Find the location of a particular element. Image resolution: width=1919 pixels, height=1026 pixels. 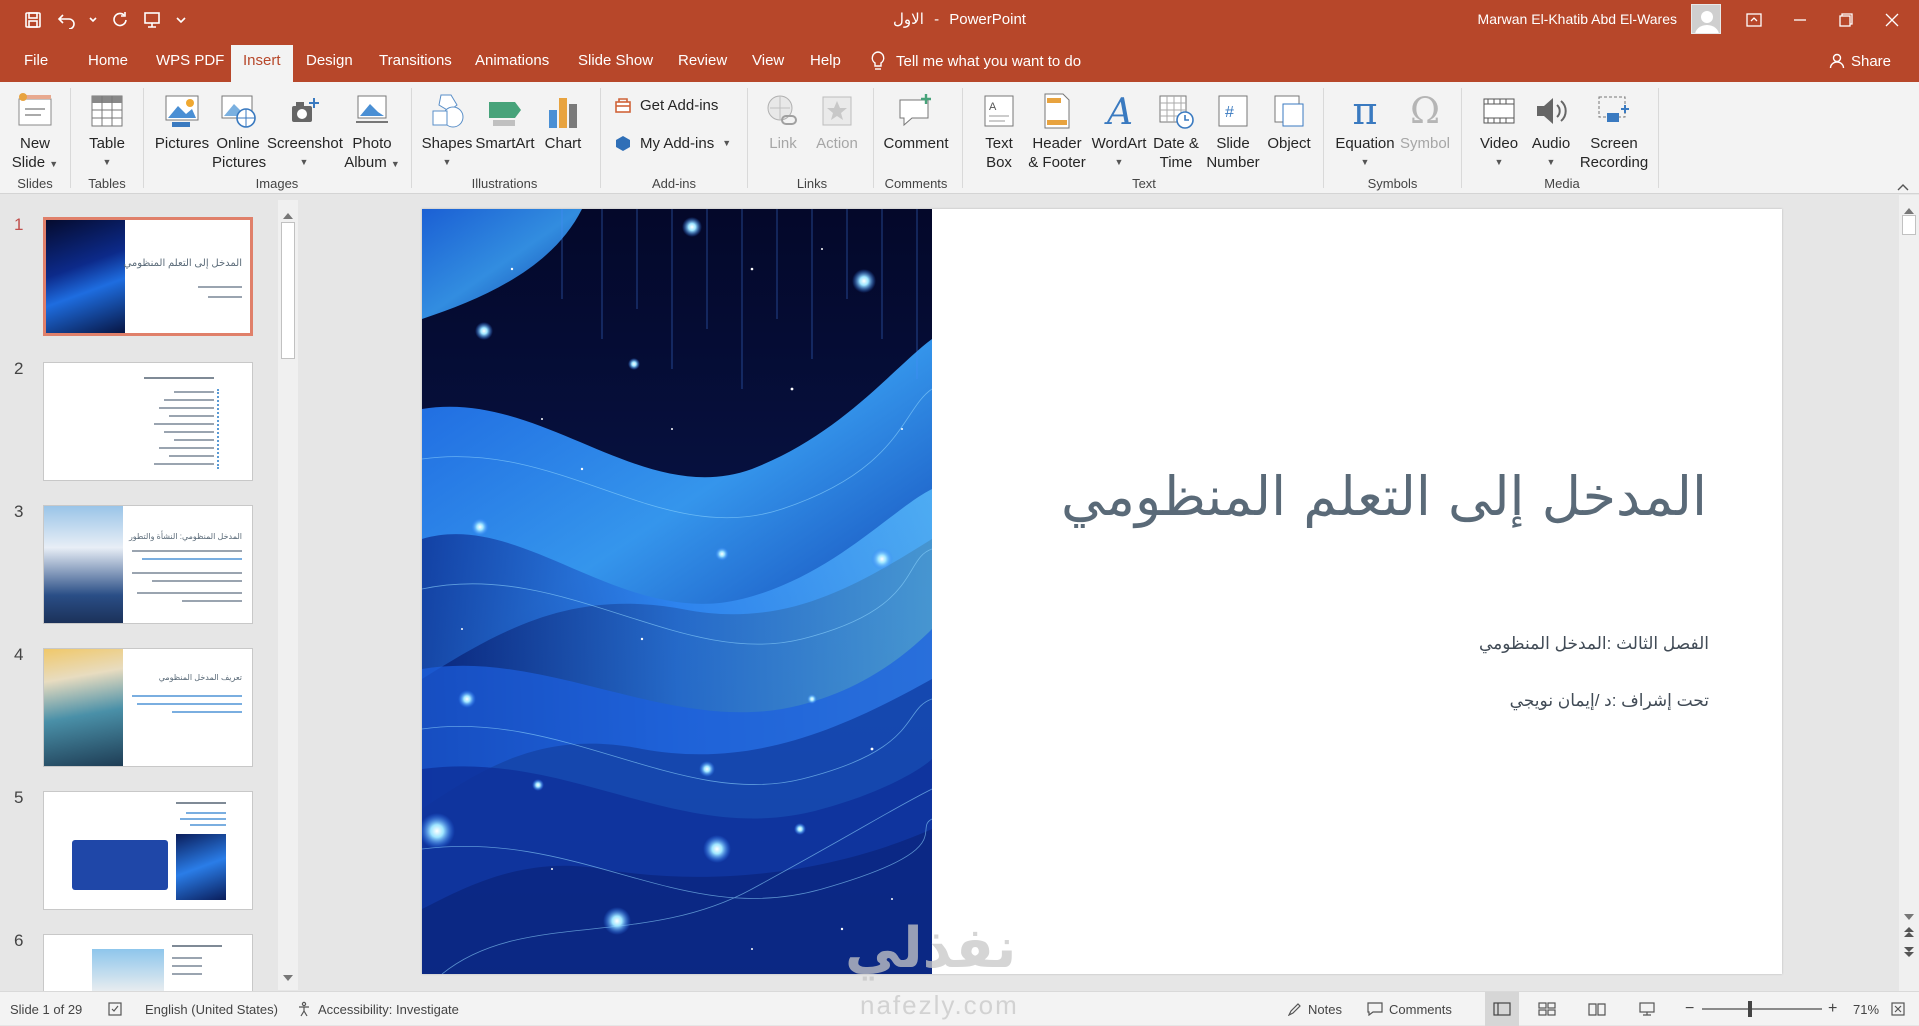

tab-insert: Insert is located at coordinates (262, 63).